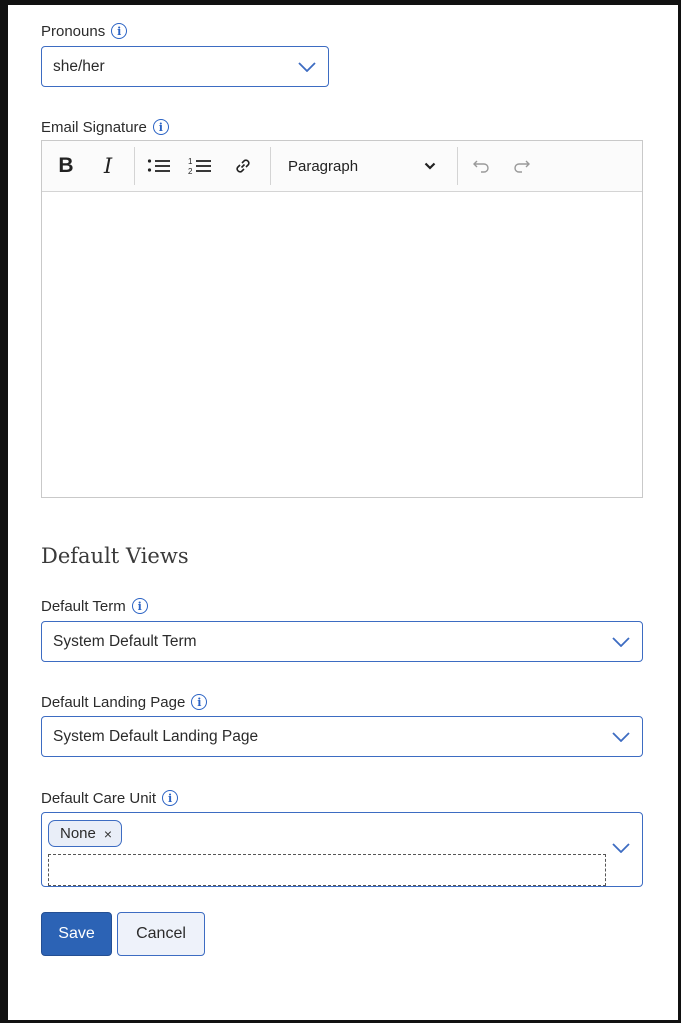 This screenshot has width=681, height=1023. What do you see at coordinates (108, 834) in the screenshot?
I see `chip-remove-icon: ×` at bounding box center [108, 834].